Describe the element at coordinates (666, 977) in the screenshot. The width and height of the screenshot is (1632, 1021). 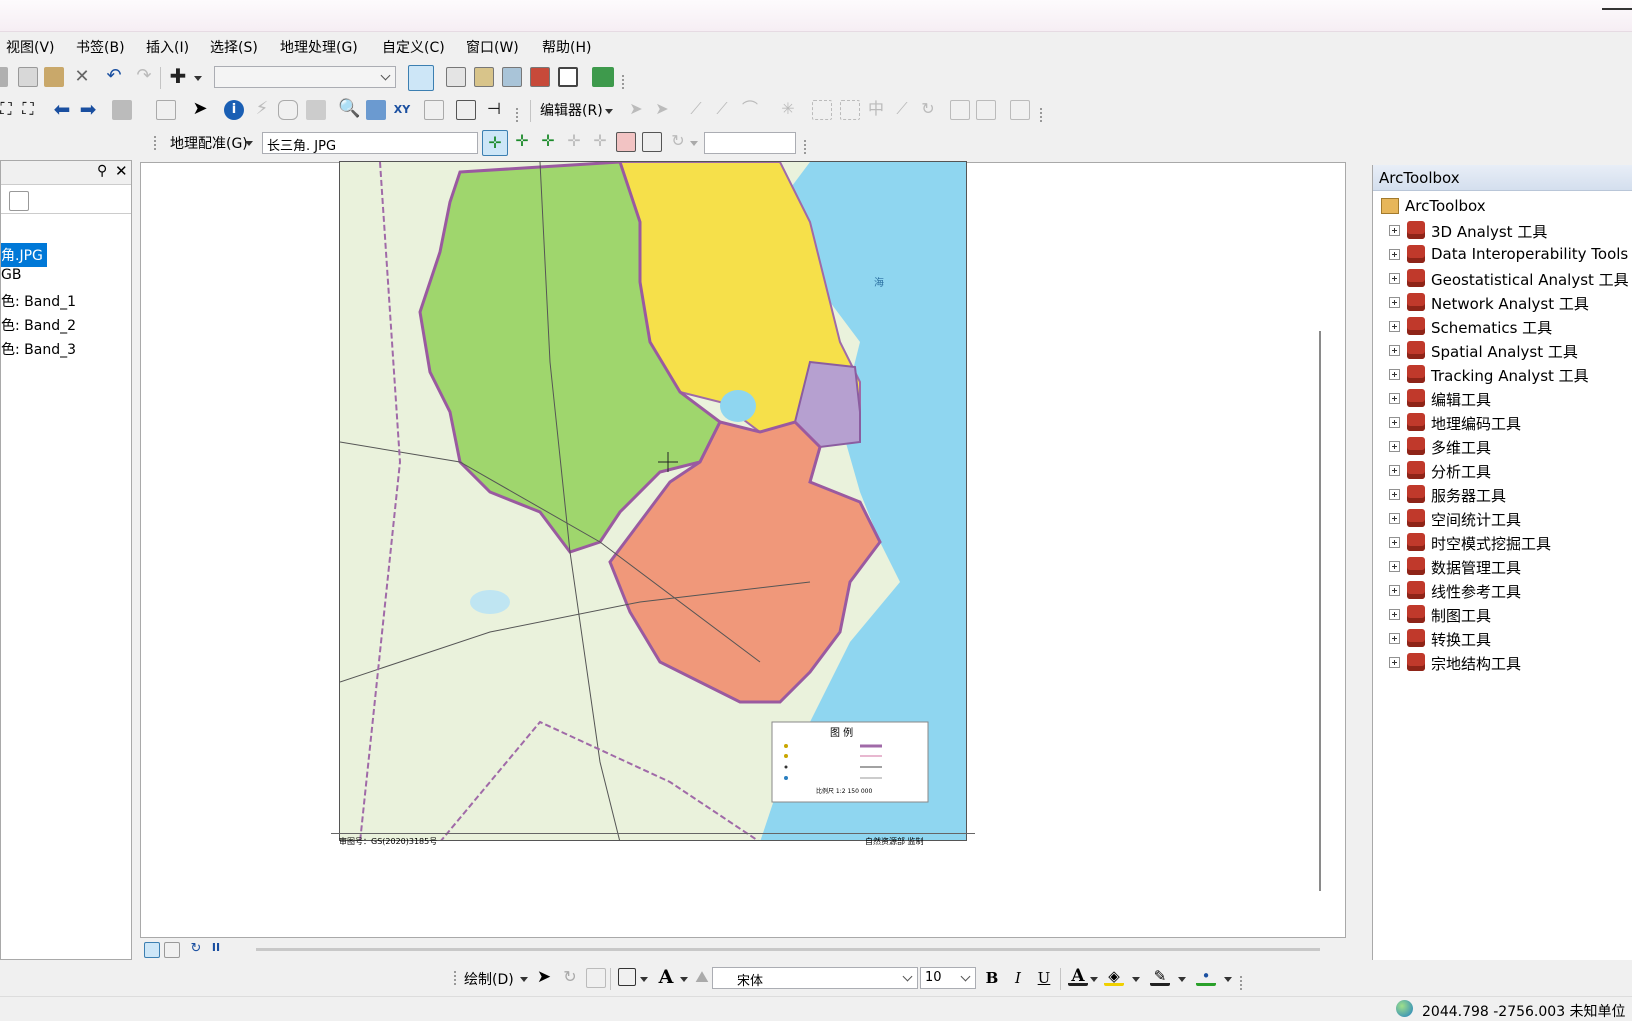
I see `new-text-icon: A` at that location.